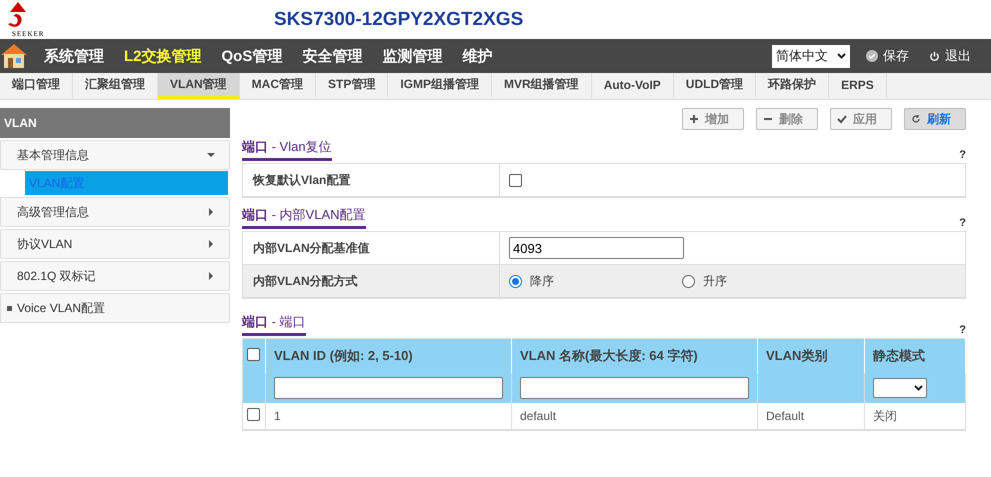  What do you see at coordinates (412, 56) in the screenshot?
I see `main-menu-item: 监测管理` at bounding box center [412, 56].